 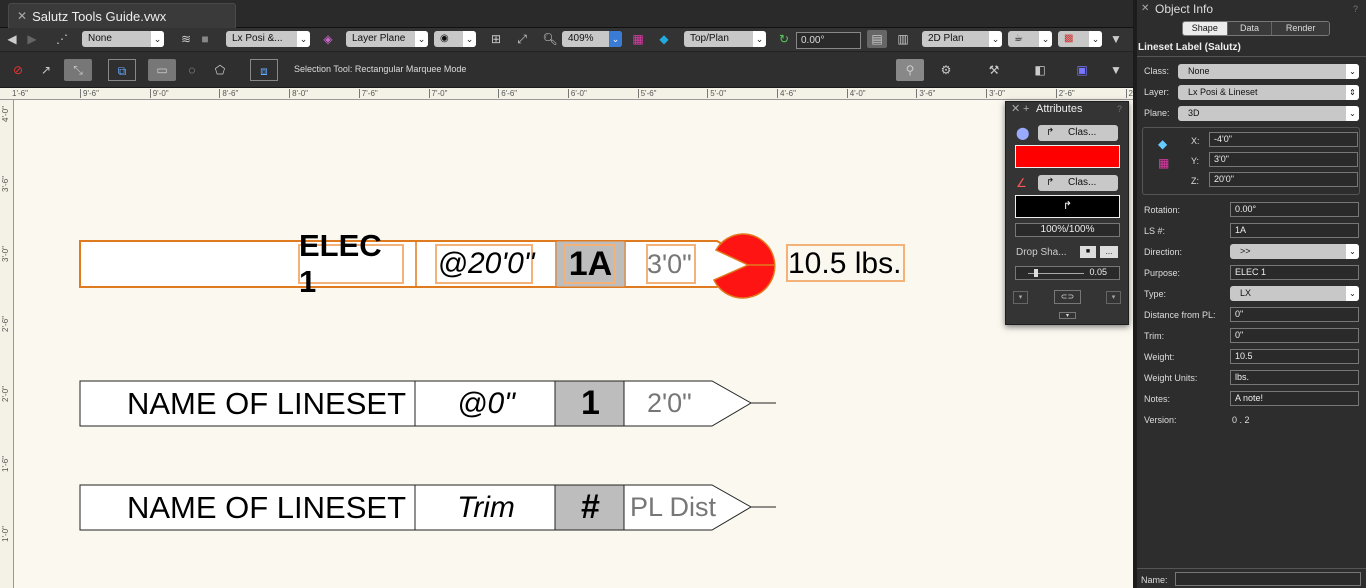 What do you see at coordinates (32, 39) in the screenshot?
I see `forward-arrow-icon: ▶` at bounding box center [32, 39].